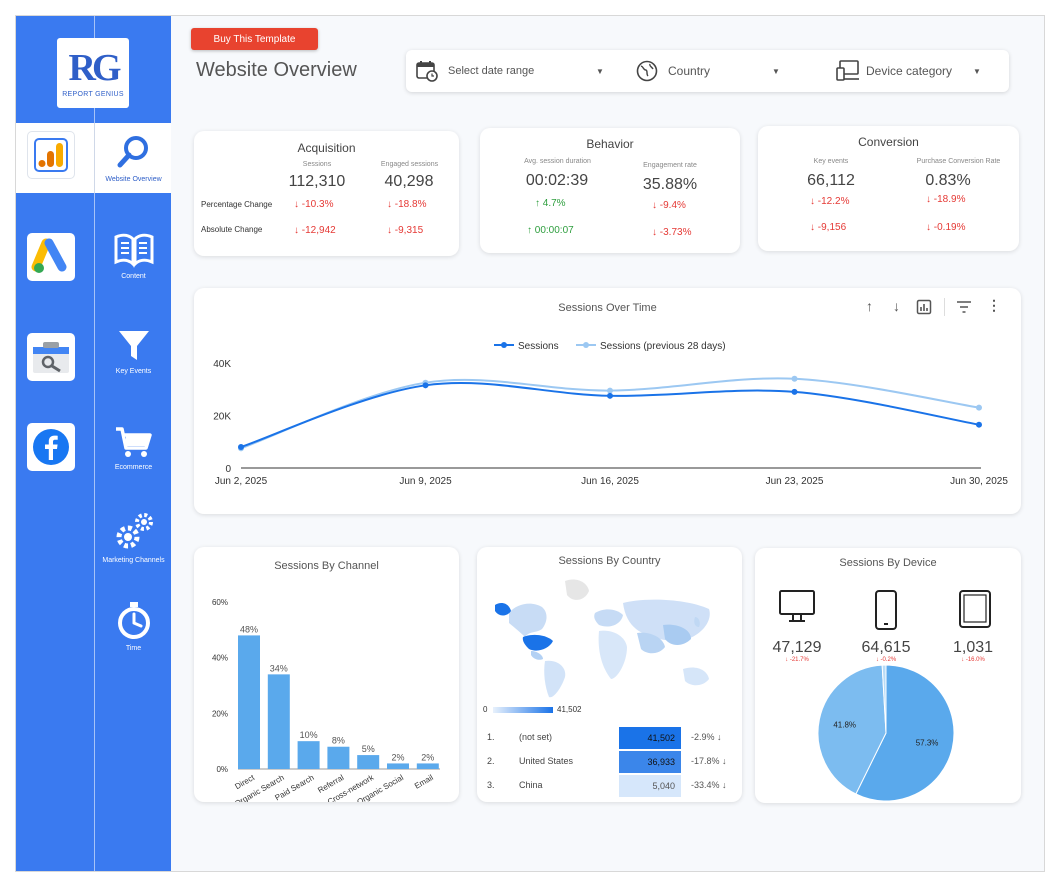  I want to click on facebook-tile, so click(51, 447).